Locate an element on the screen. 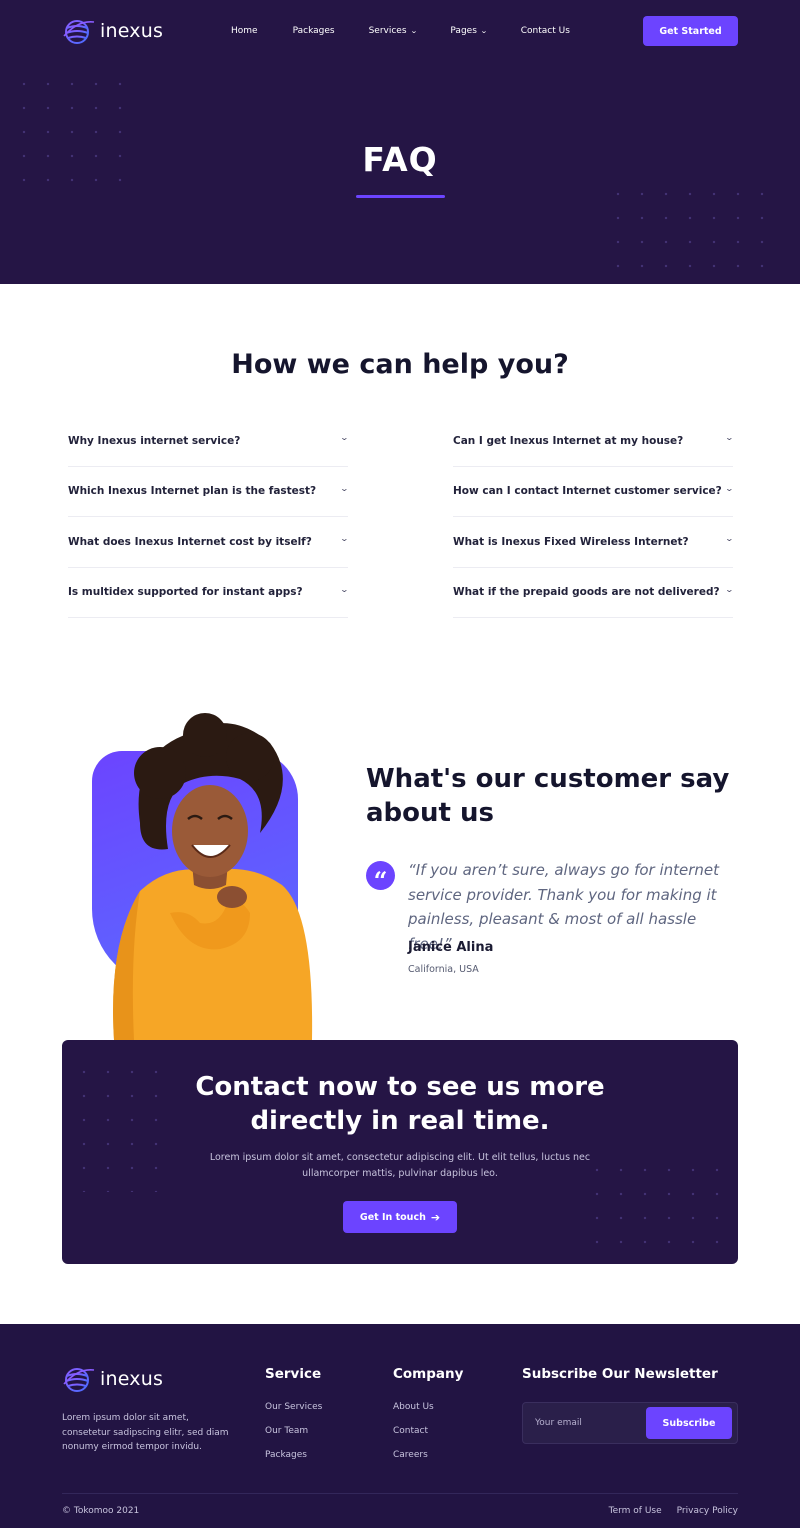  footer-link: Our Services is located at coordinates (293, 1414).